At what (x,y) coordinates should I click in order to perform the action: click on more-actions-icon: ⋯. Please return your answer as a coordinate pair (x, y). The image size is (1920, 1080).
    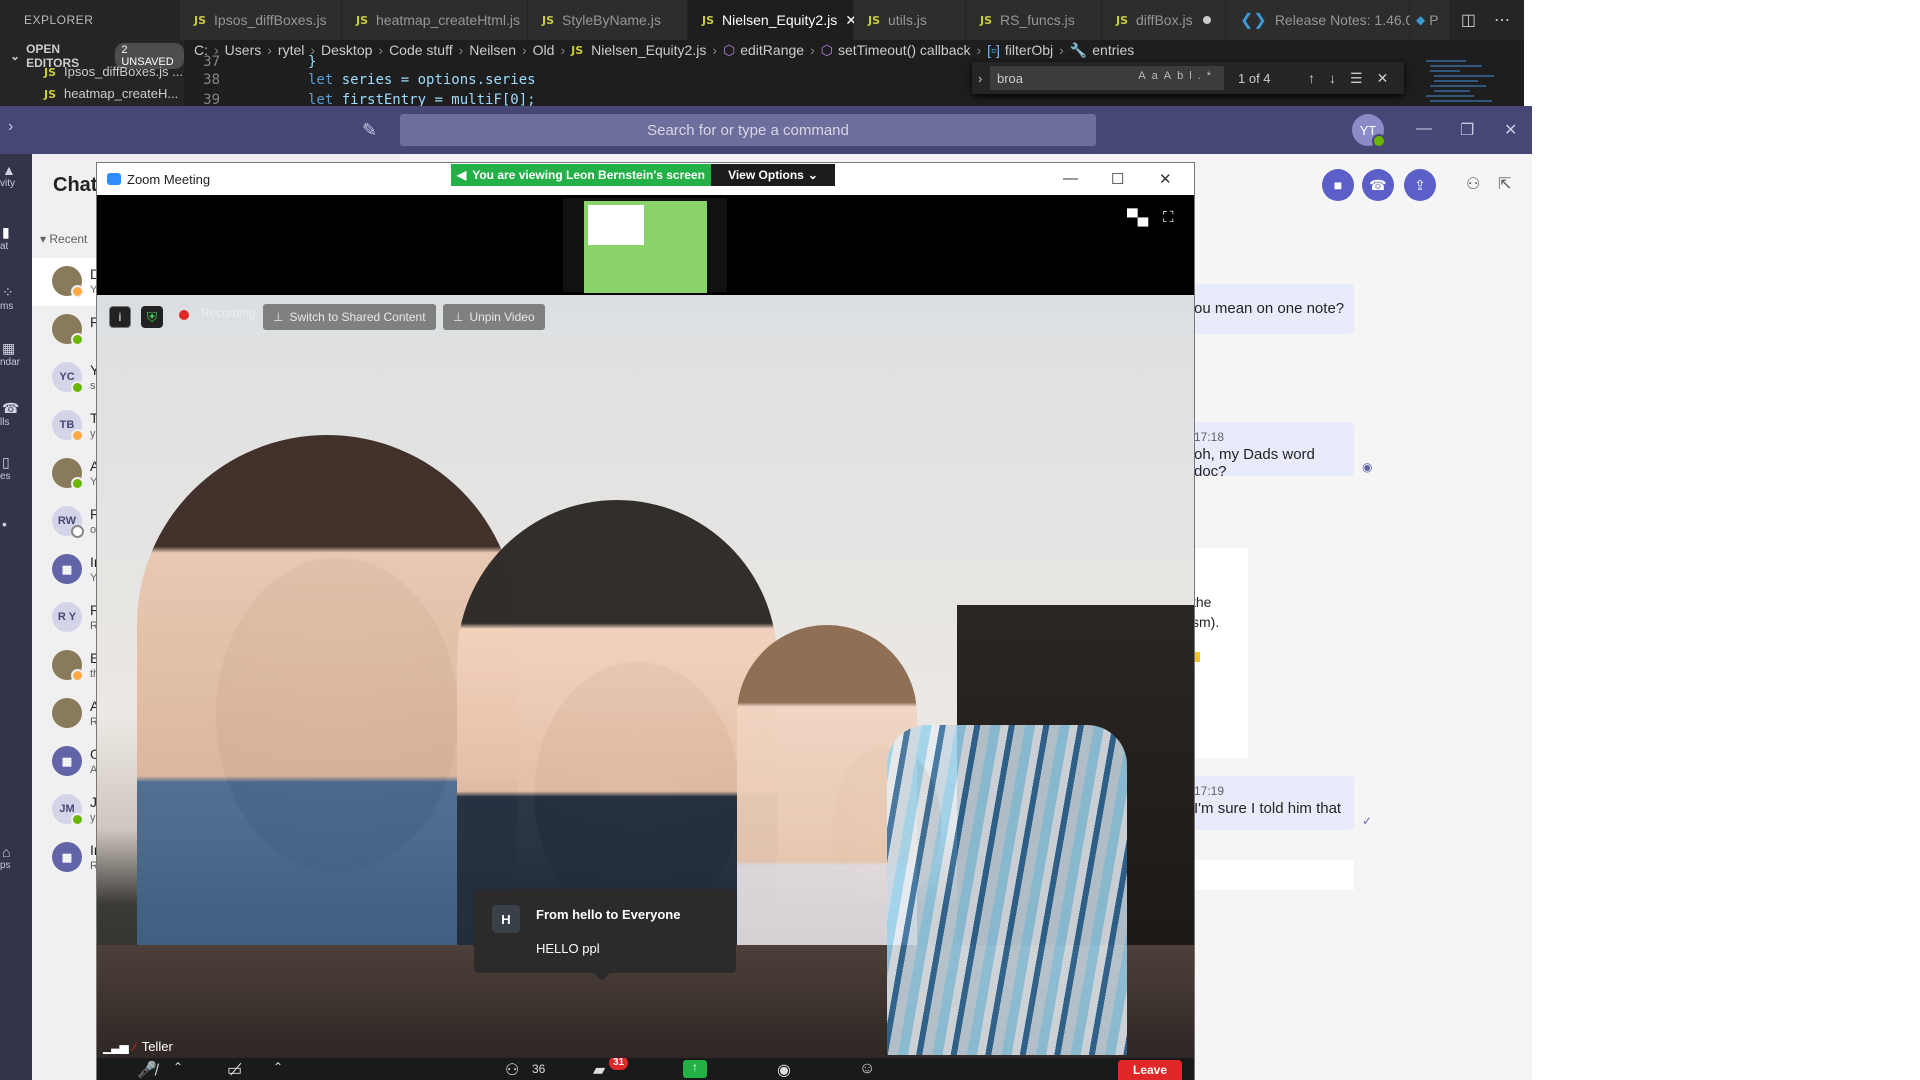
    Looking at the image, I should click on (1502, 20).